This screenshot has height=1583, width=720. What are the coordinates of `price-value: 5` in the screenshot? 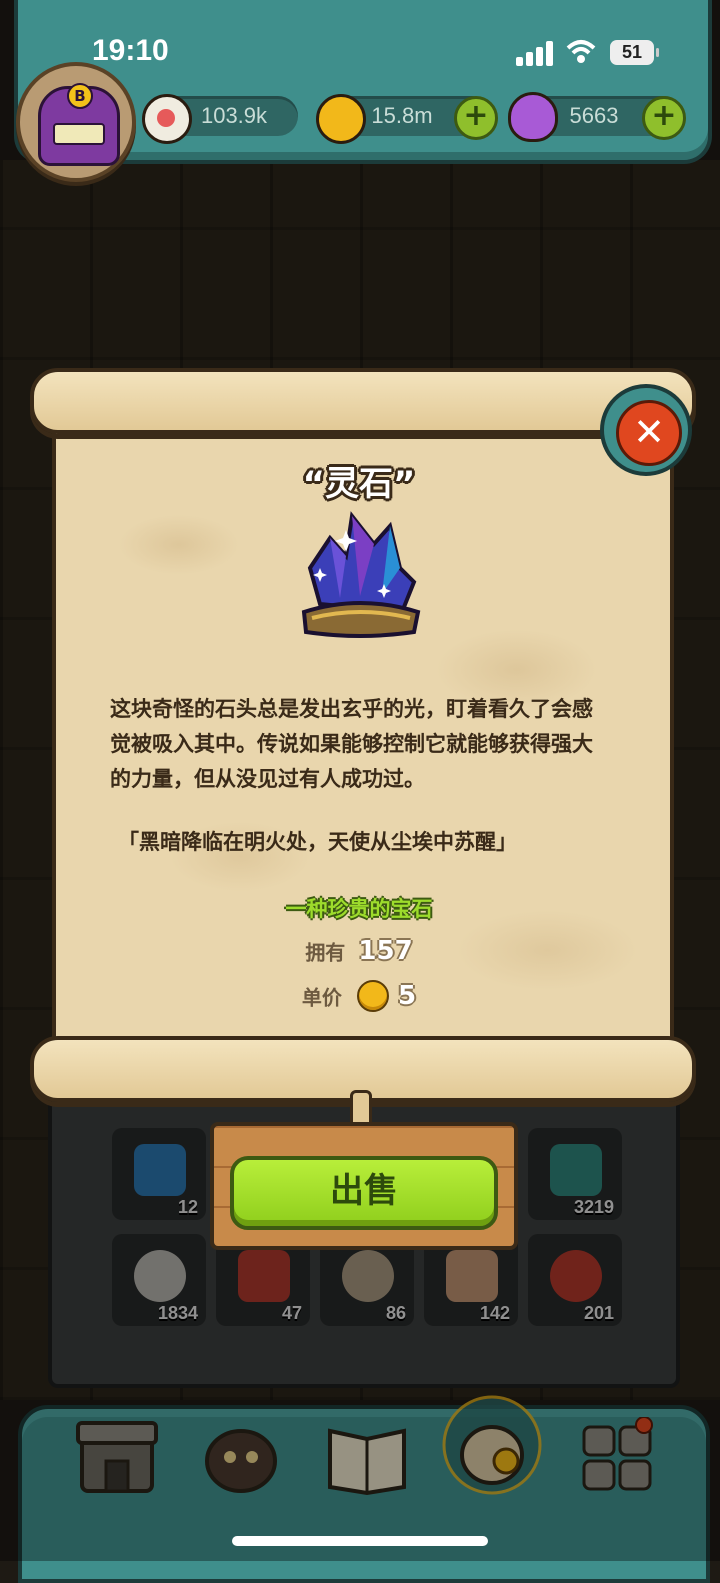 It's located at (407, 996).